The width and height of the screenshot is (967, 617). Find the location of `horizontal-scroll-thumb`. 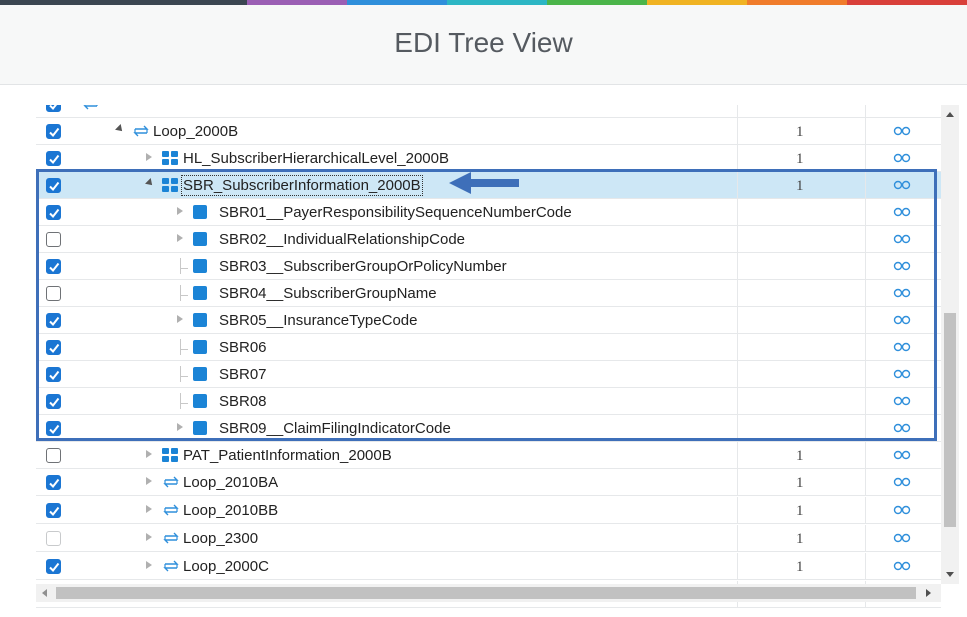

horizontal-scroll-thumb is located at coordinates (486, 593).